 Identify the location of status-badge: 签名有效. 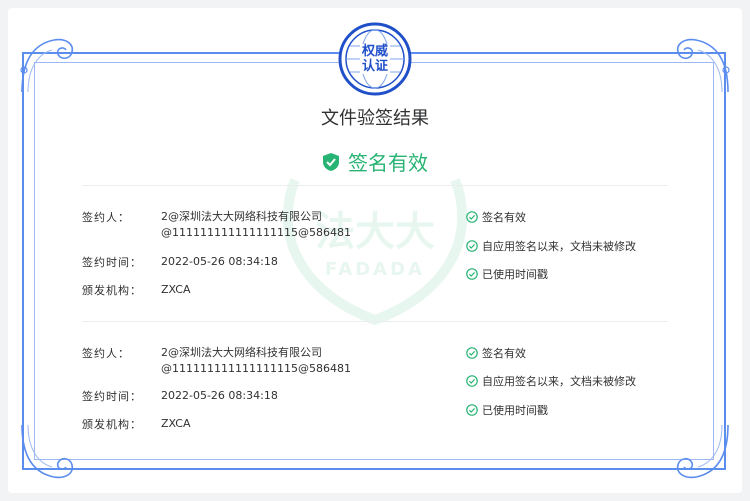
(375, 161).